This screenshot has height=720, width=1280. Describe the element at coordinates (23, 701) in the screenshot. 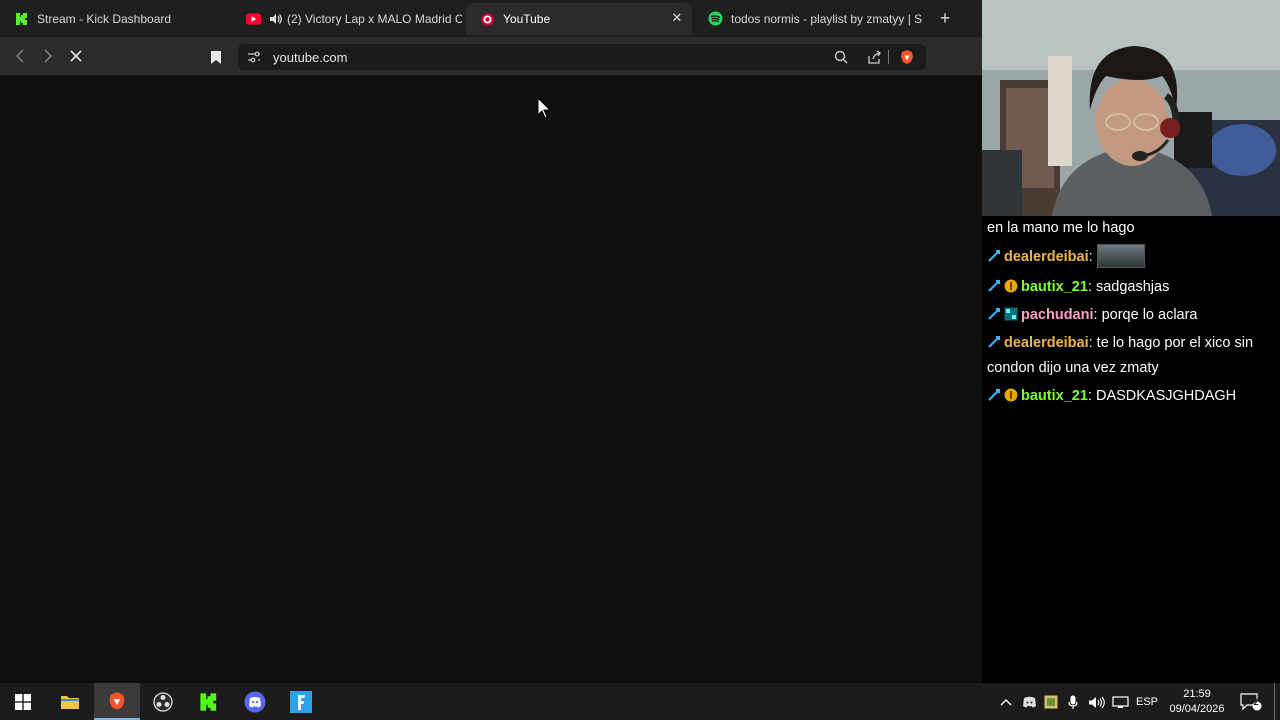

I see `windows-start-button` at that location.